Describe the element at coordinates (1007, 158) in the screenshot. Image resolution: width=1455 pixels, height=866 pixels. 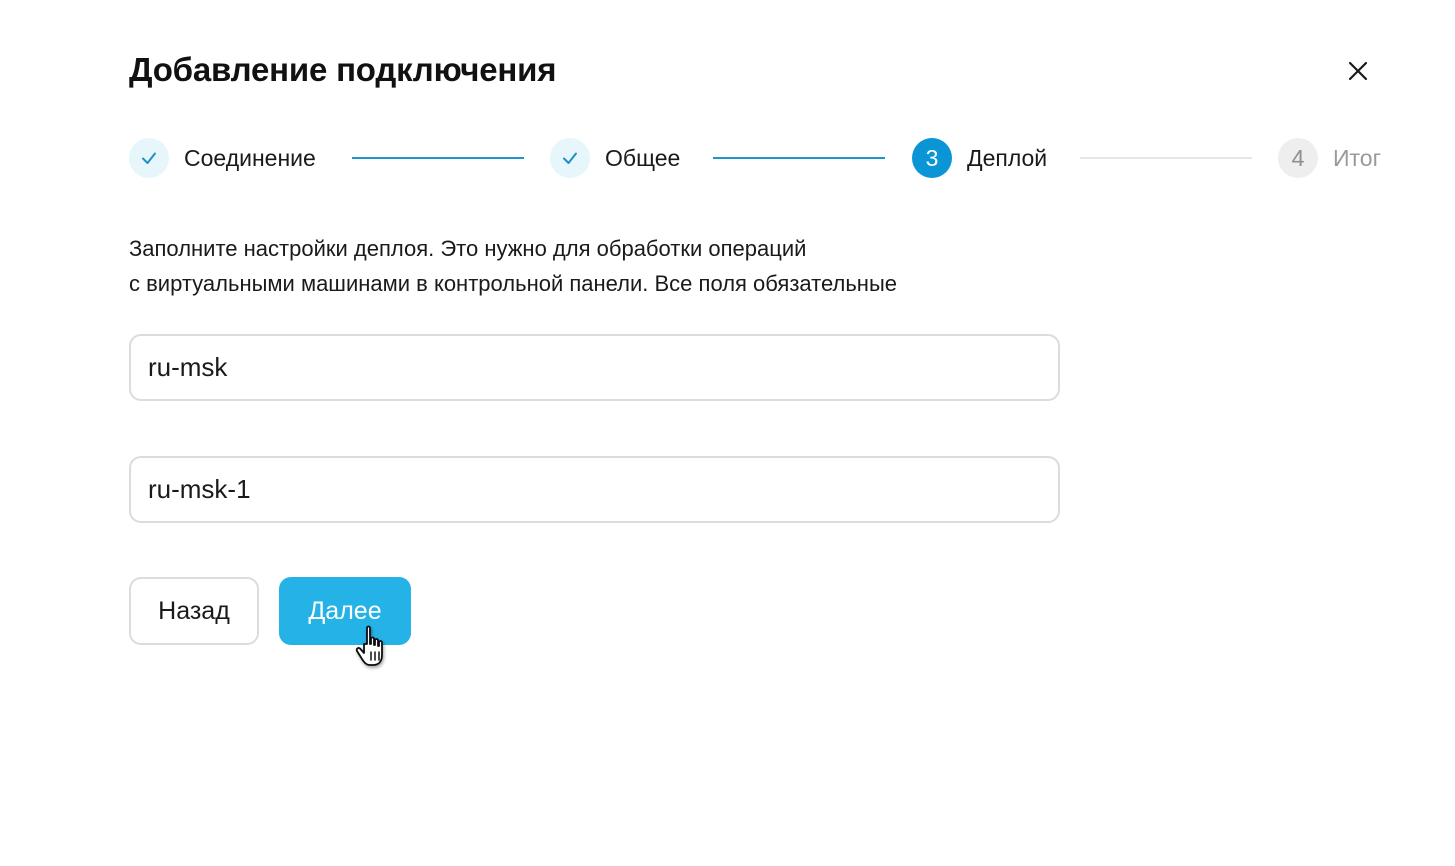
I see `step-3-label: Деплой` at that location.